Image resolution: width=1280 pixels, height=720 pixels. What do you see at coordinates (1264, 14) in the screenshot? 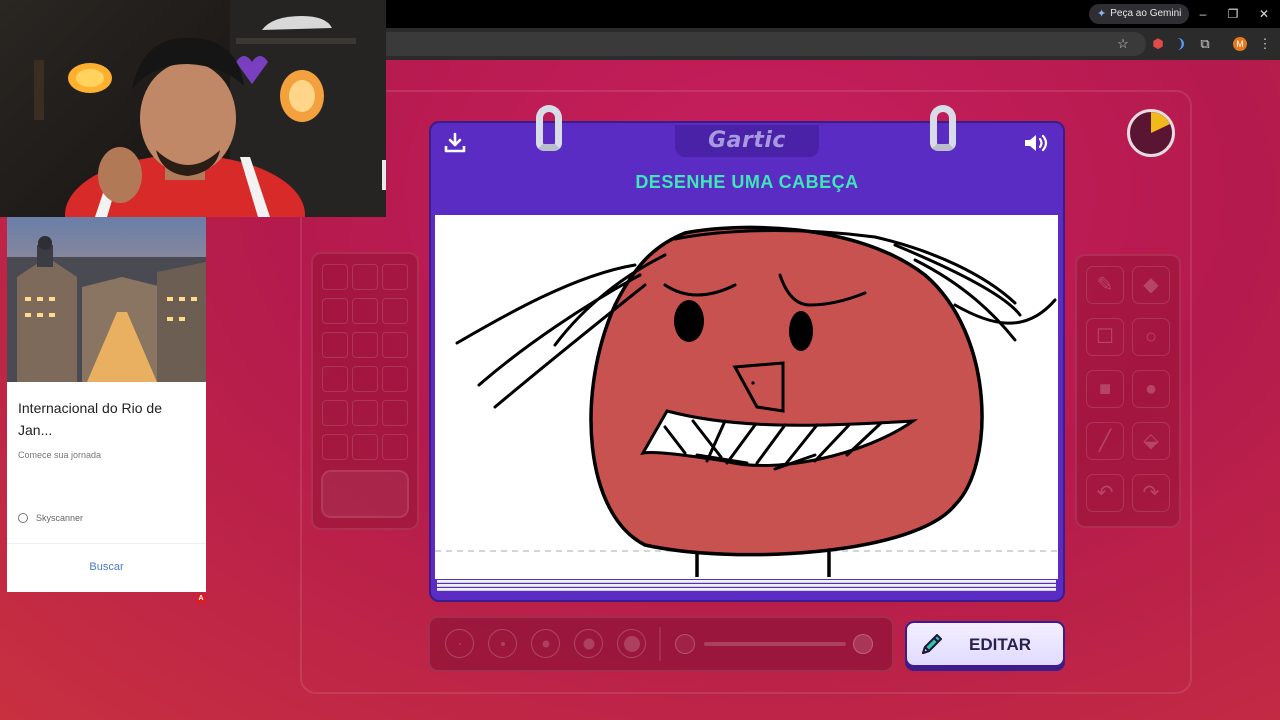
I see `close-icon: ✕` at bounding box center [1264, 14].